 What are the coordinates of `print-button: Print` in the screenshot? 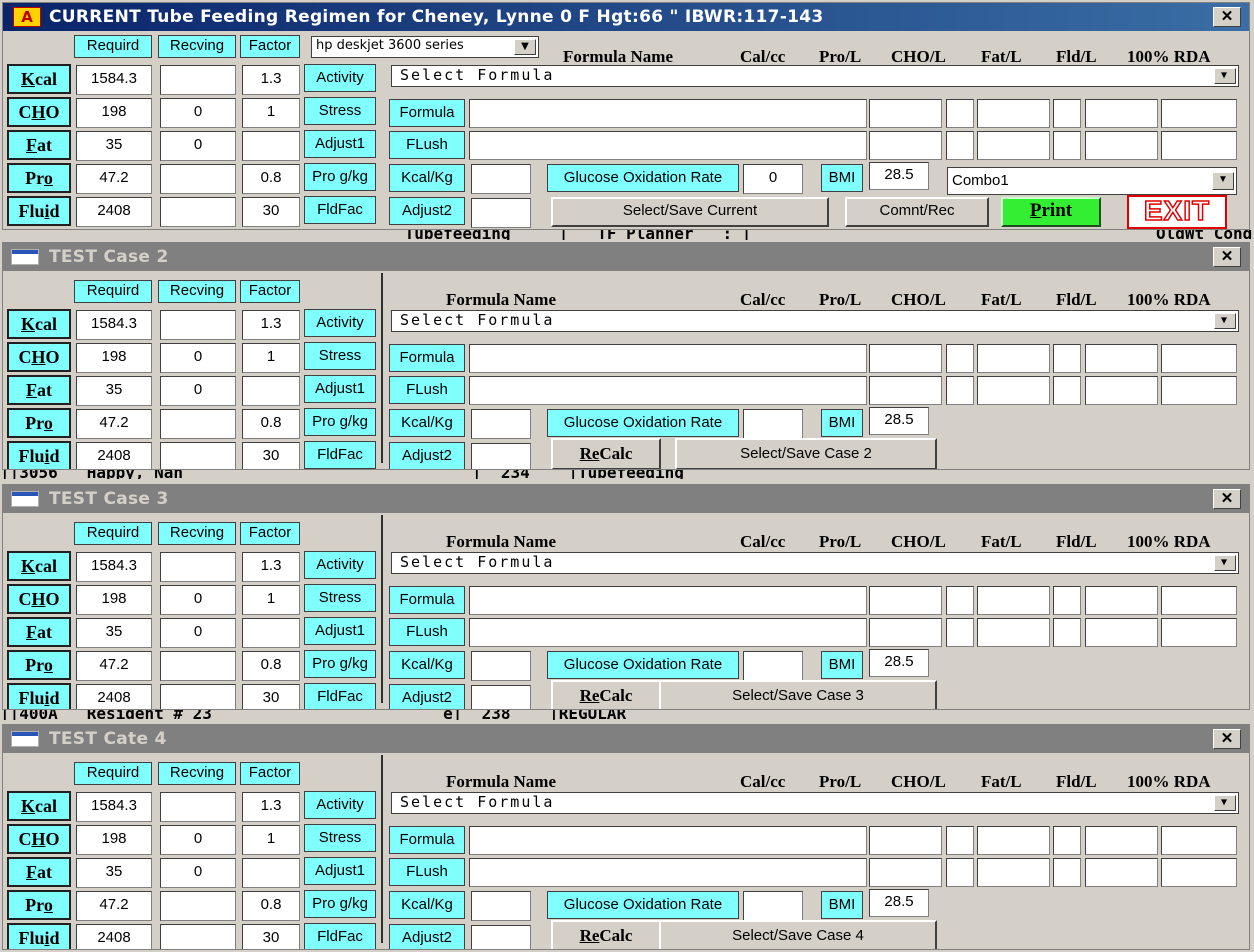 It's located at (1051, 212).